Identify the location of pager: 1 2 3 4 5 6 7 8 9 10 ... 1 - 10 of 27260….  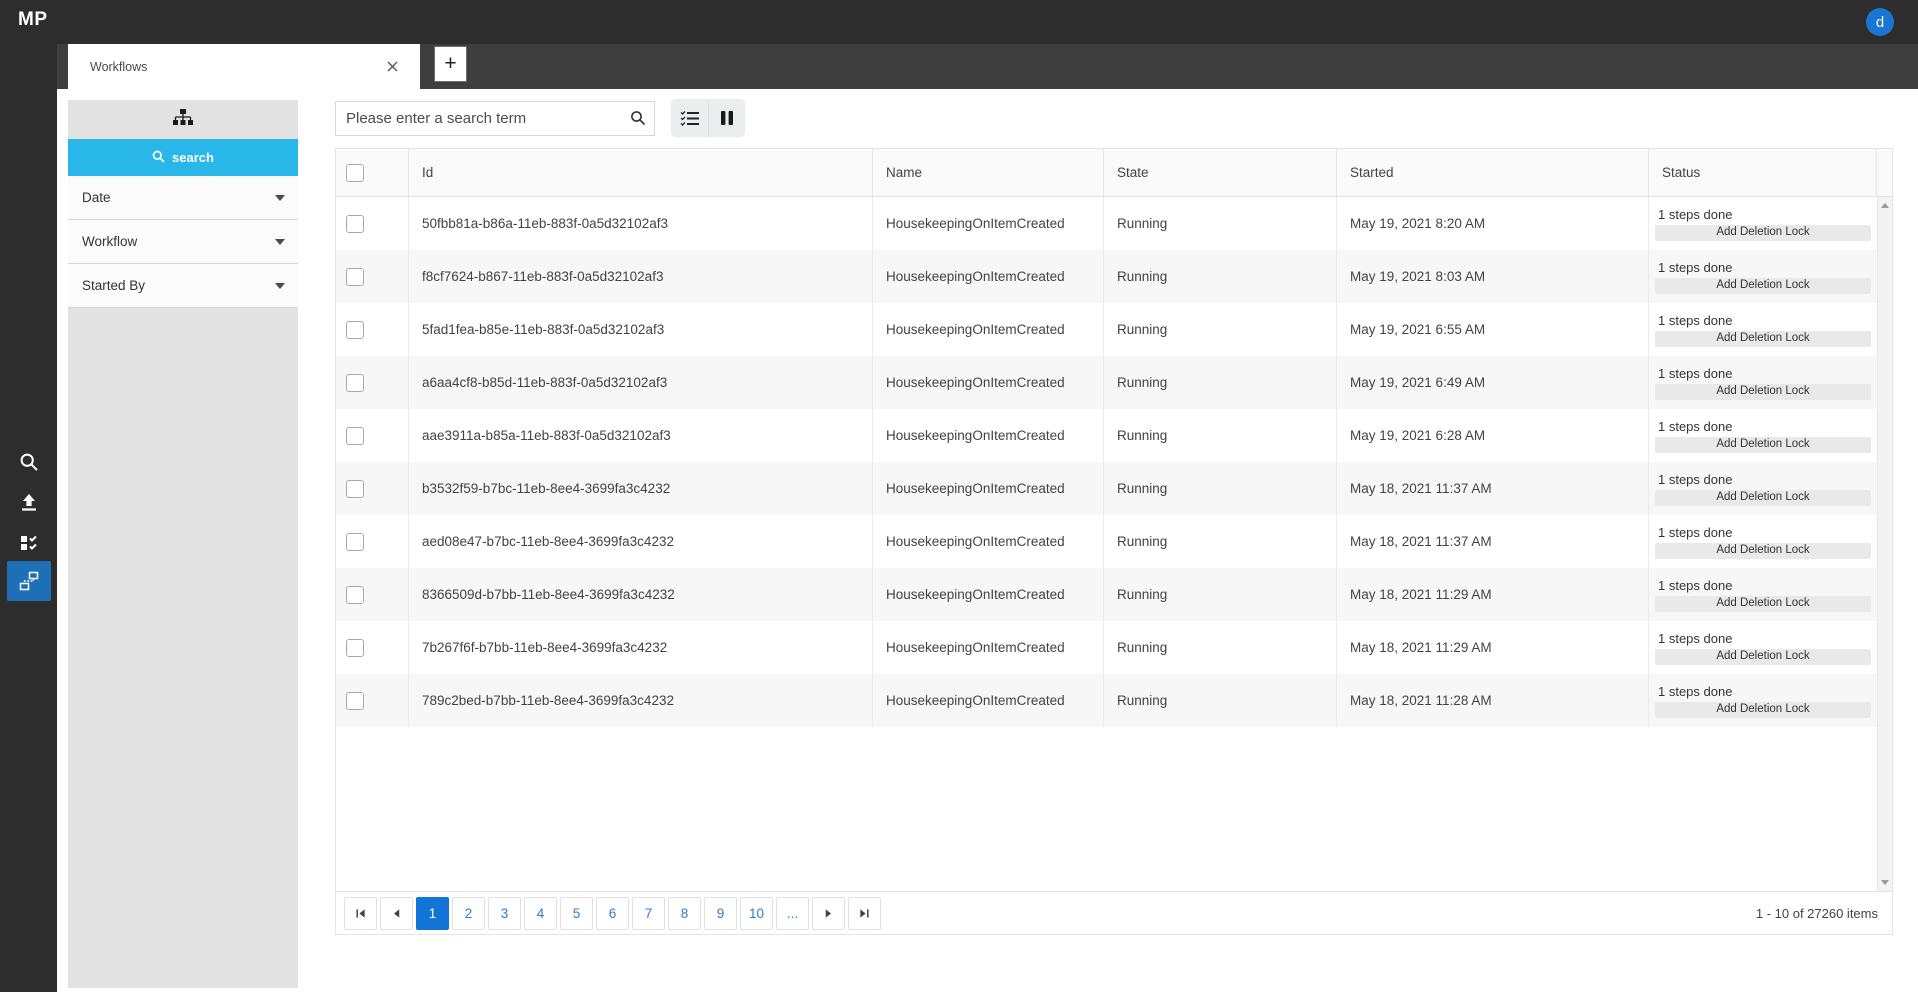
(1114, 912).